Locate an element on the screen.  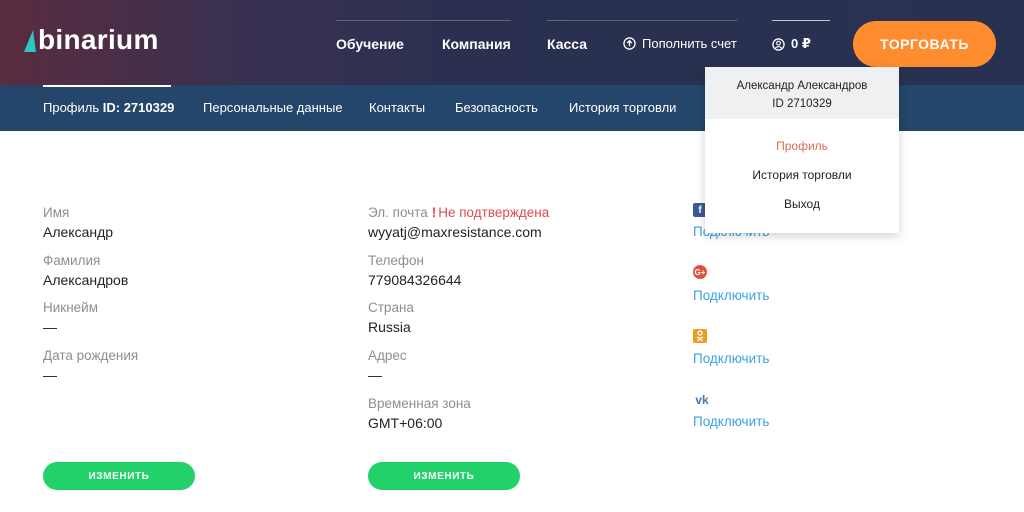
logo-mark-icon is located at coordinates (30, 41).